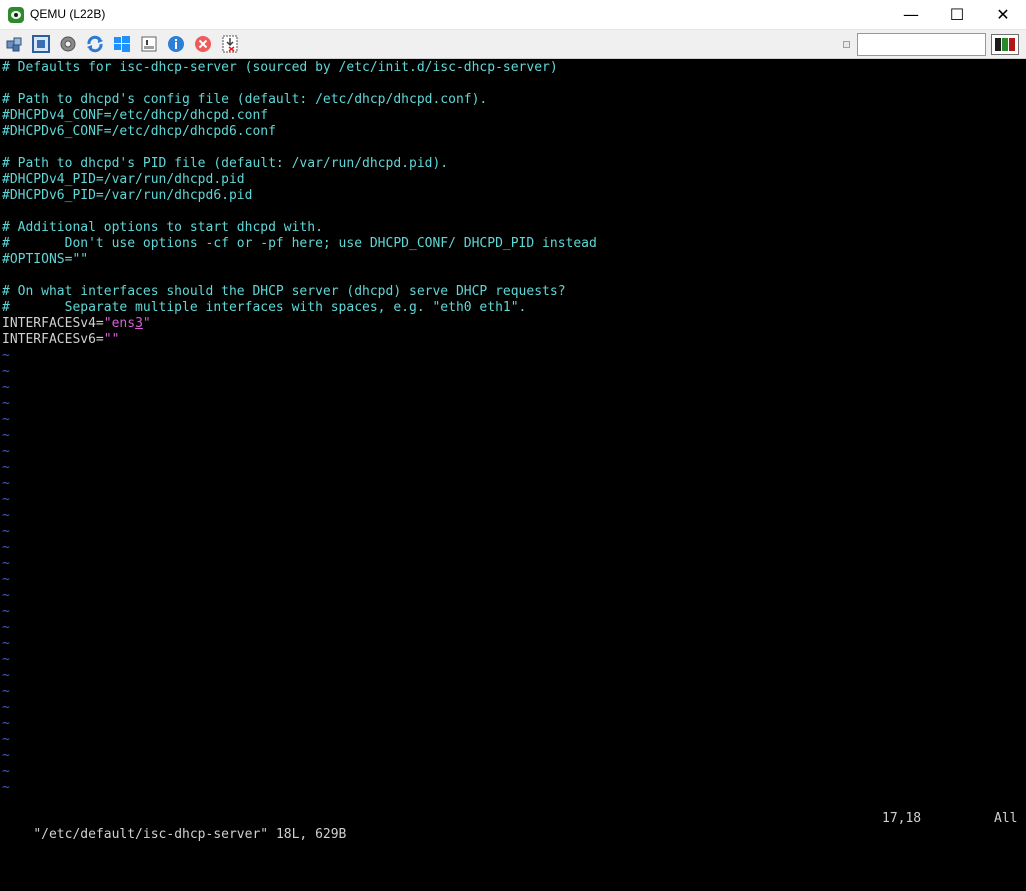 This screenshot has height=891, width=1026. Describe the element at coordinates (921, 44) in the screenshot. I see `toolbar-input` at that location.